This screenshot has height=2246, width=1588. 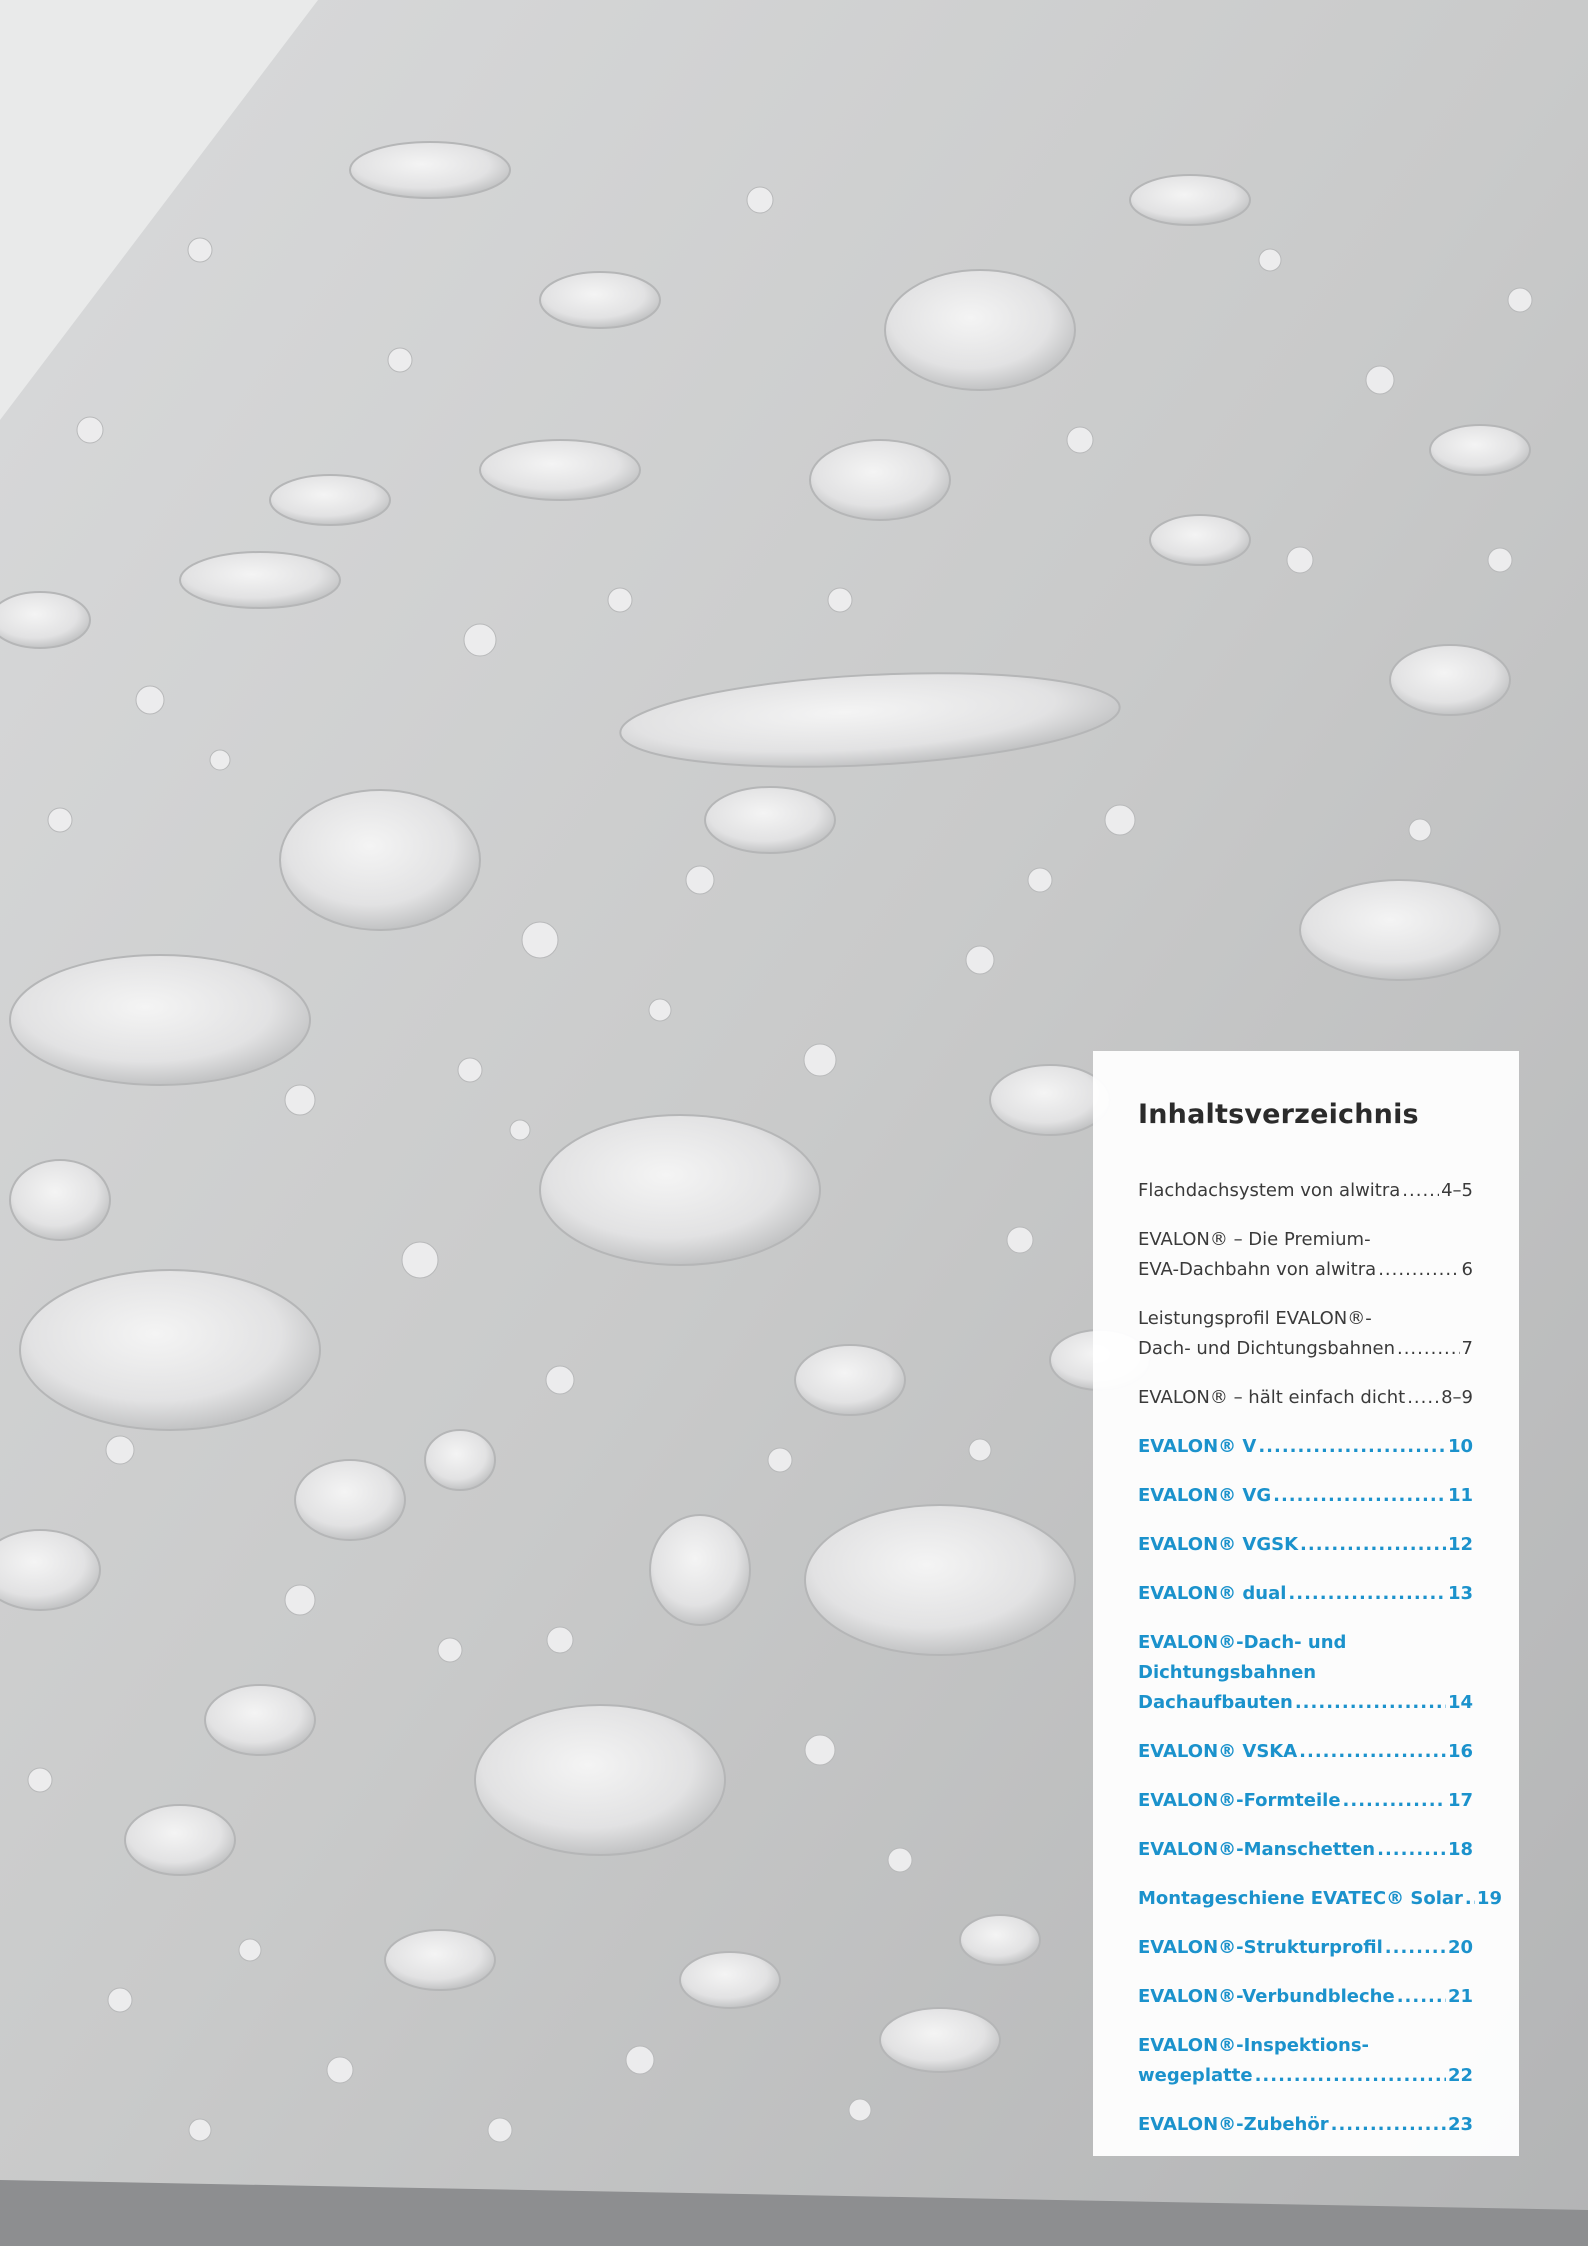 What do you see at coordinates (1460, 1702) in the screenshot?
I see `toc-page-number: 14` at bounding box center [1460, 1702].